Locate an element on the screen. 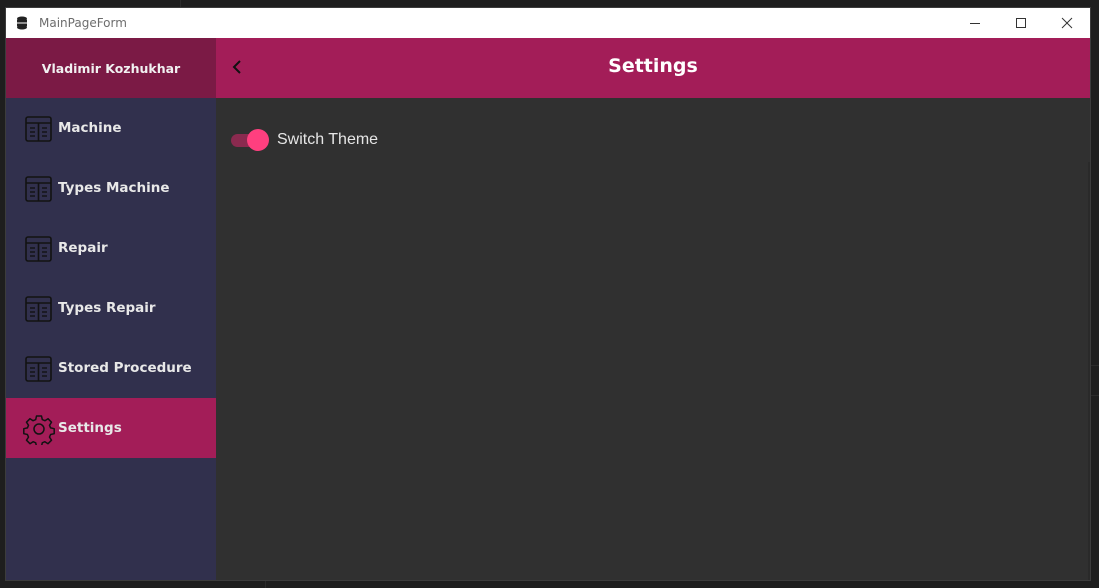 This screenshot has width=1099, height=588. page-header: Settings is located at coordinates (653, 68).